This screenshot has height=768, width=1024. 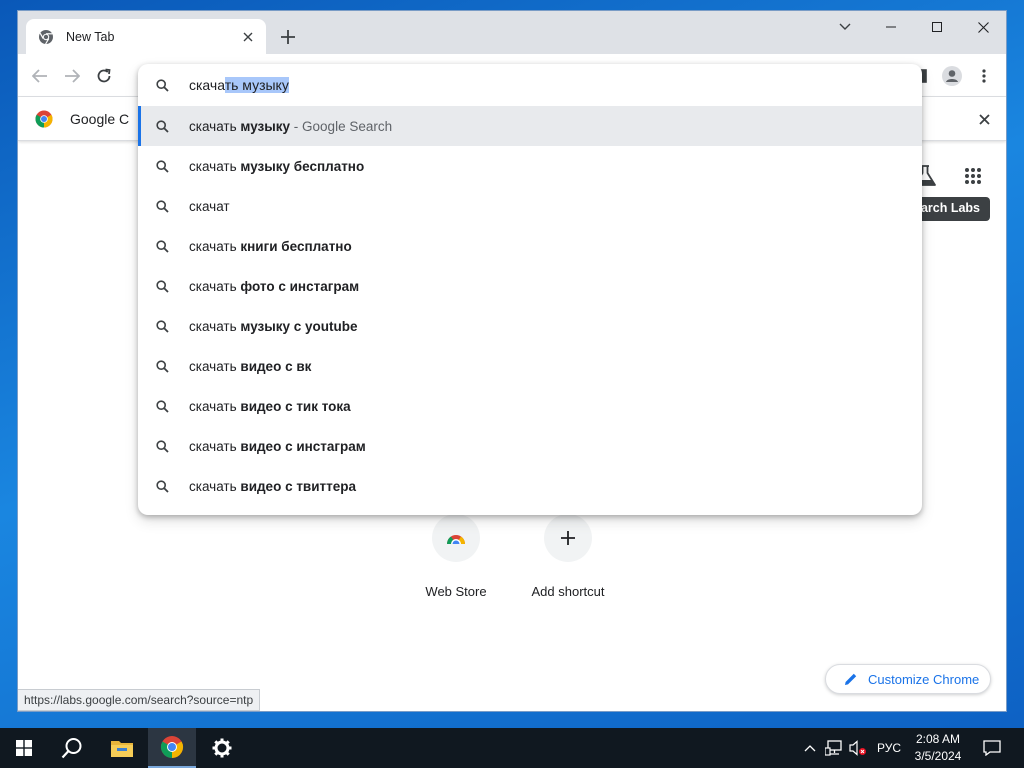 What do you see at coordinates (973, 176) in the screenshot?
I see `google-apps-grid-icon` at bounding box center [973, 176].